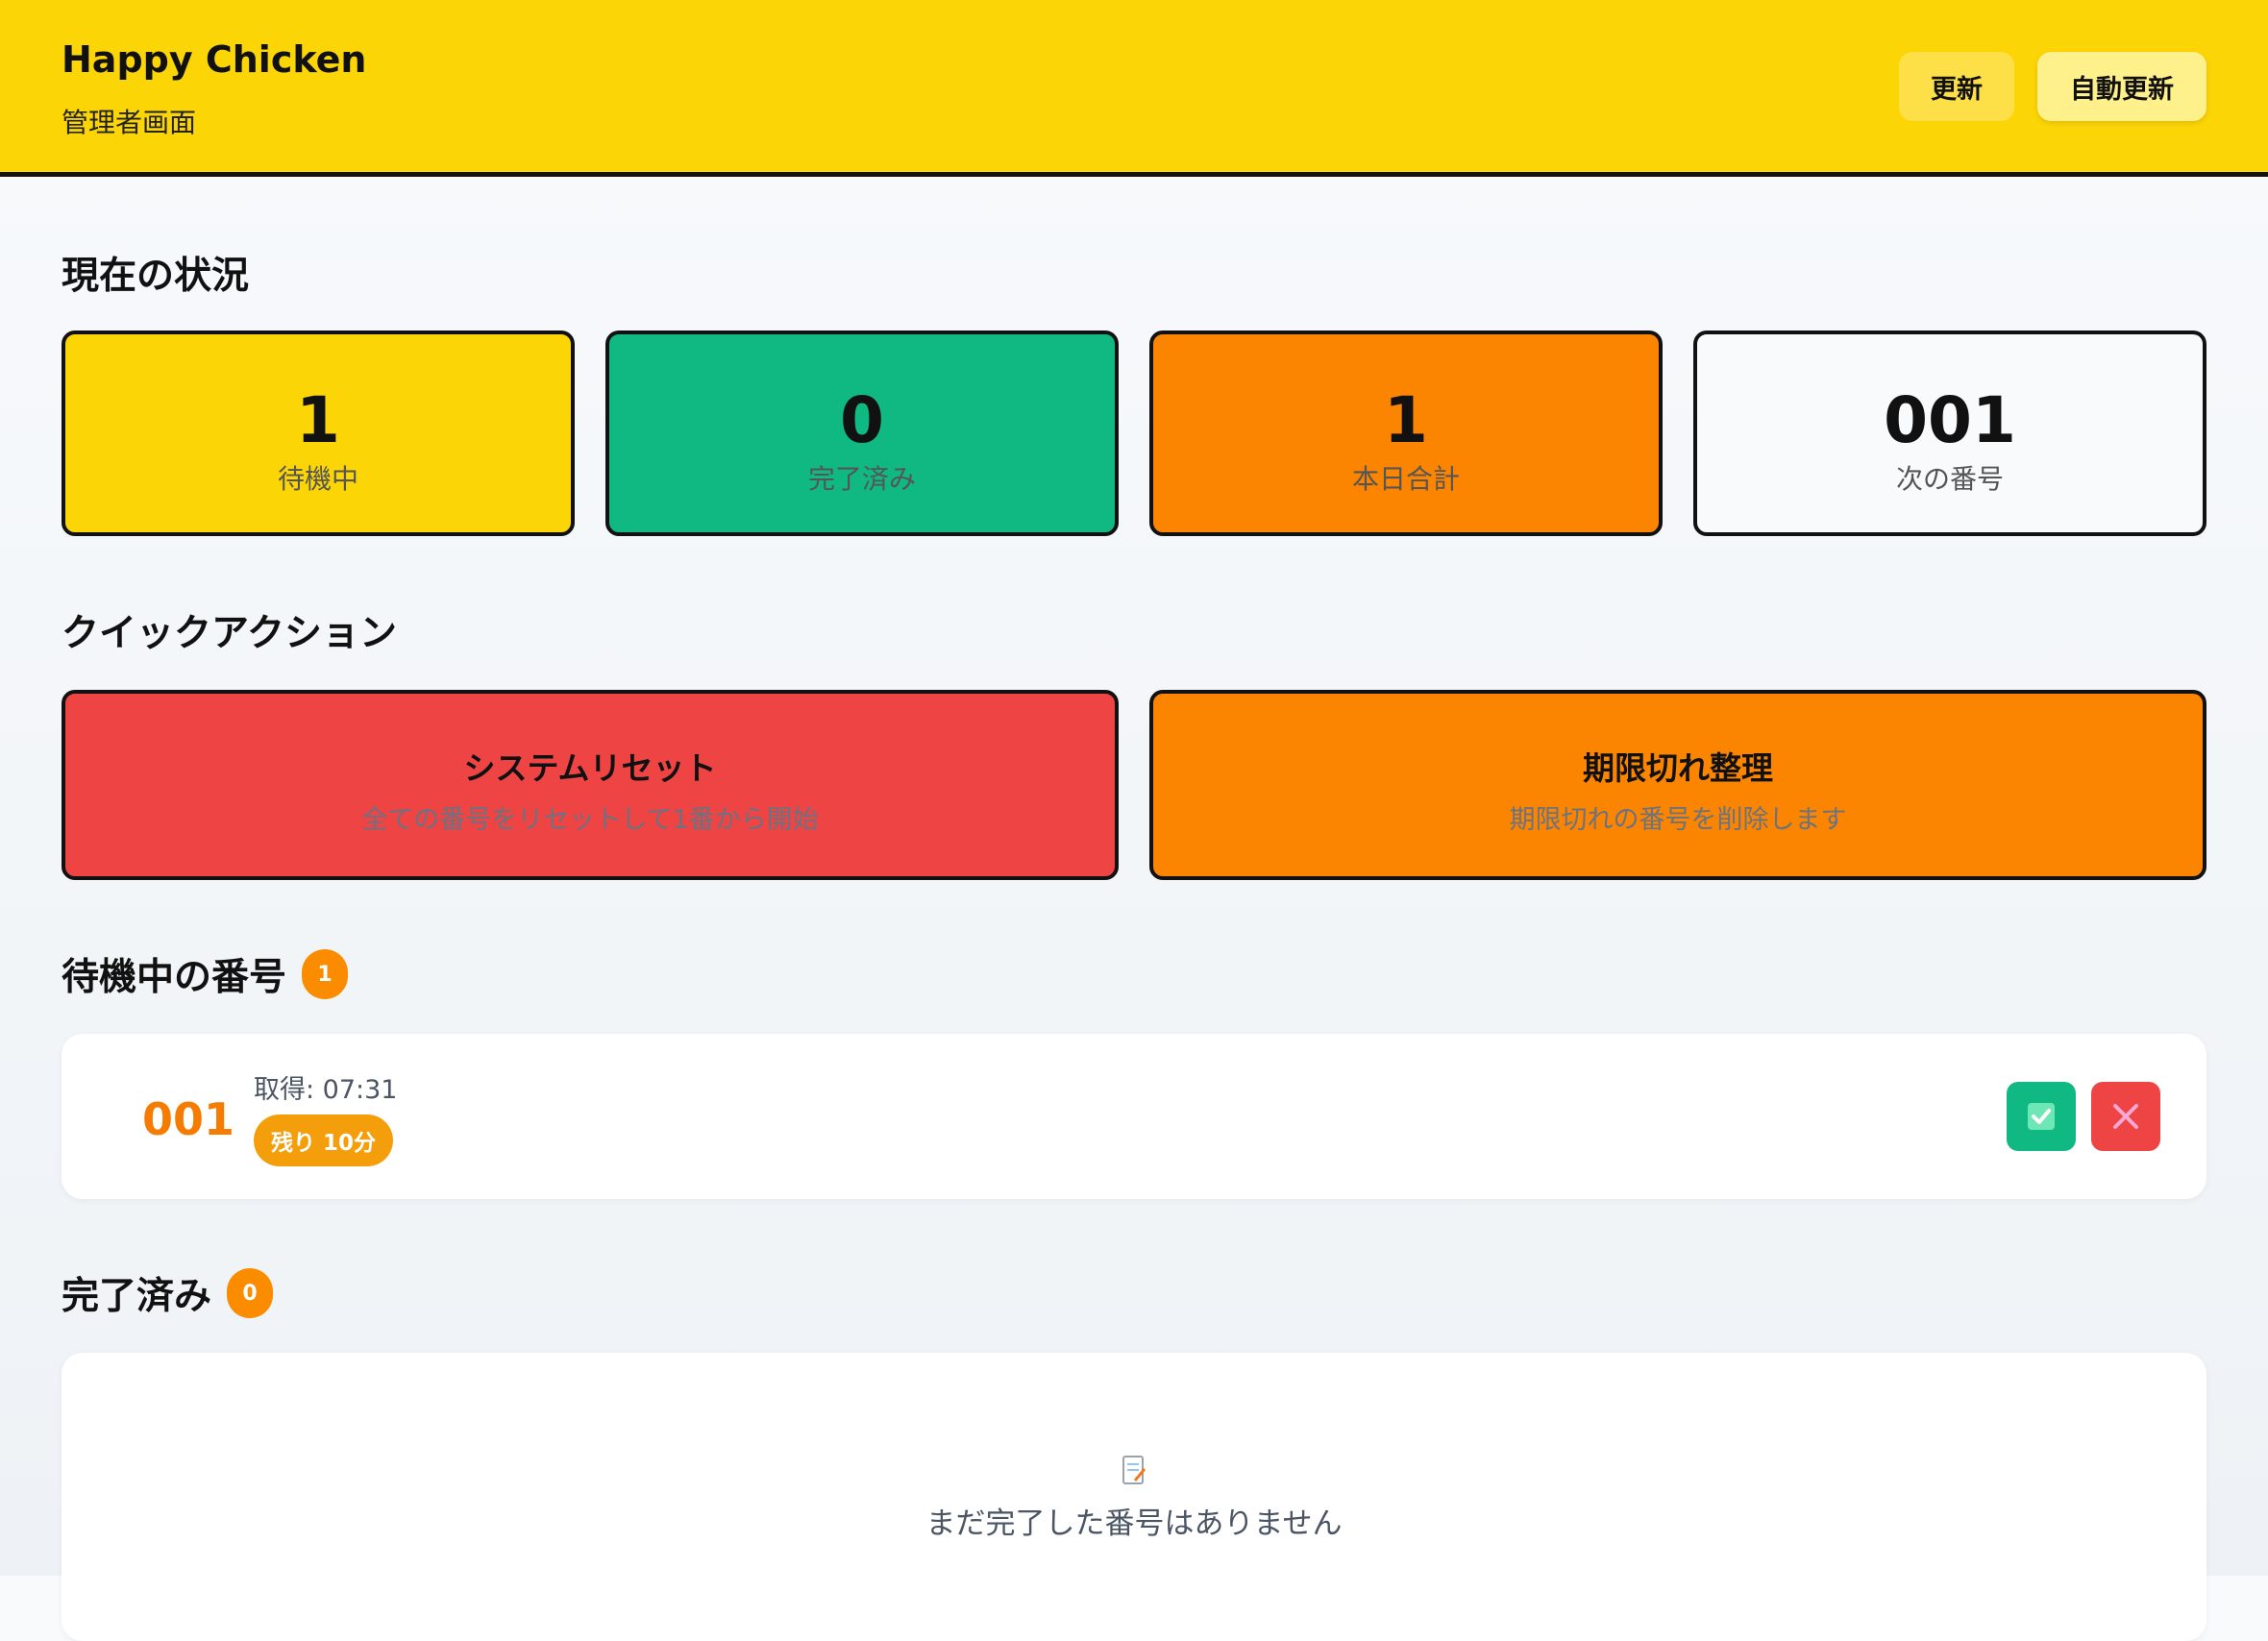 This screenshot has width=2268, height=1641. I want to click on completed-title-text: 完了済み, so click(137, 1296).